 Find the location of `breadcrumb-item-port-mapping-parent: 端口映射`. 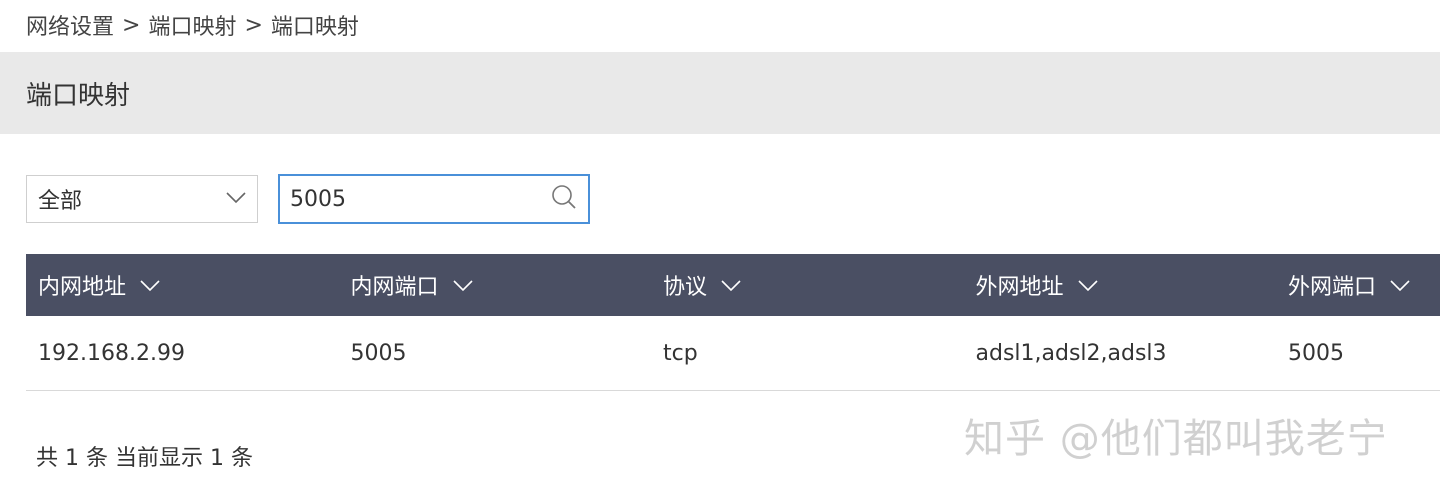

breadcrumb-item-port-mapping-parent: 端口映射 is located at coordinates (192, 25).